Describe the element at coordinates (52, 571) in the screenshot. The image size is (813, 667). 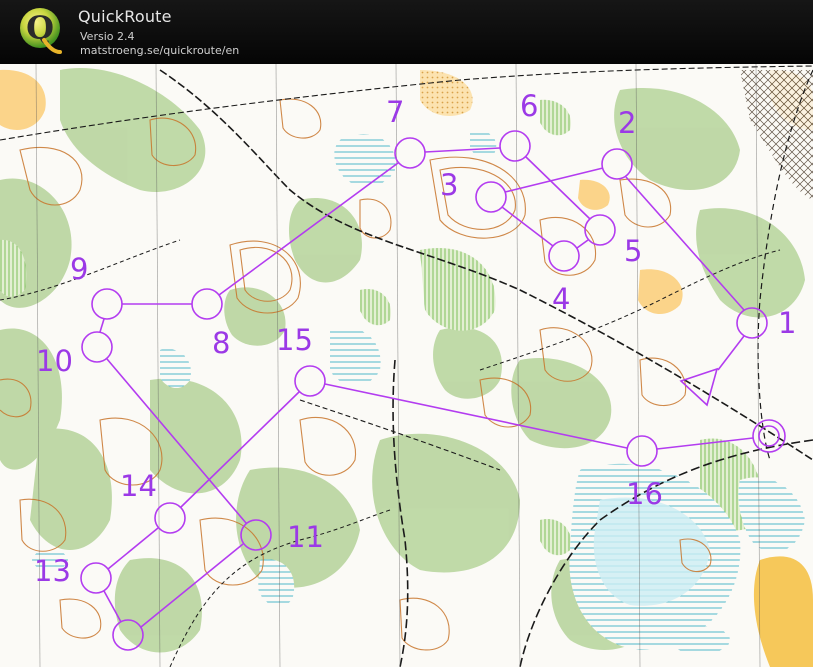
I see `control-number-13: 13` at that location.